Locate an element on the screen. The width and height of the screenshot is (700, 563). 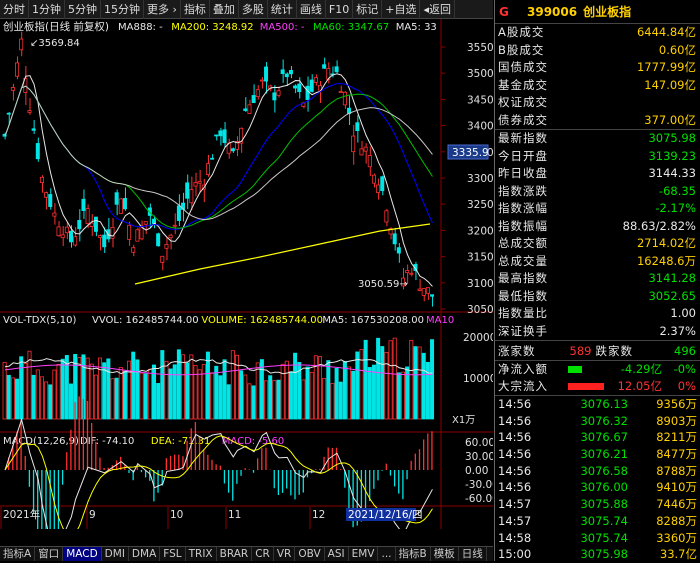
price-tick-label: 3550 is located at coordinates (480, 48).